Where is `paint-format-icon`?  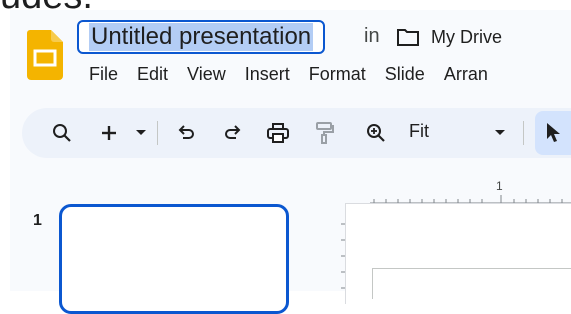
paint-format-icon is located at coordinates (325, 133).